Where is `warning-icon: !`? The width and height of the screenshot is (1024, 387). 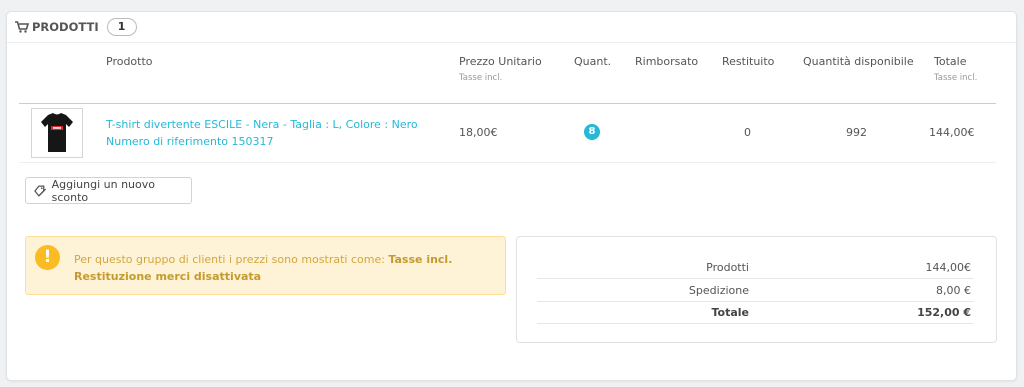
warning-icon: ! is located at coordinates (47, 257).